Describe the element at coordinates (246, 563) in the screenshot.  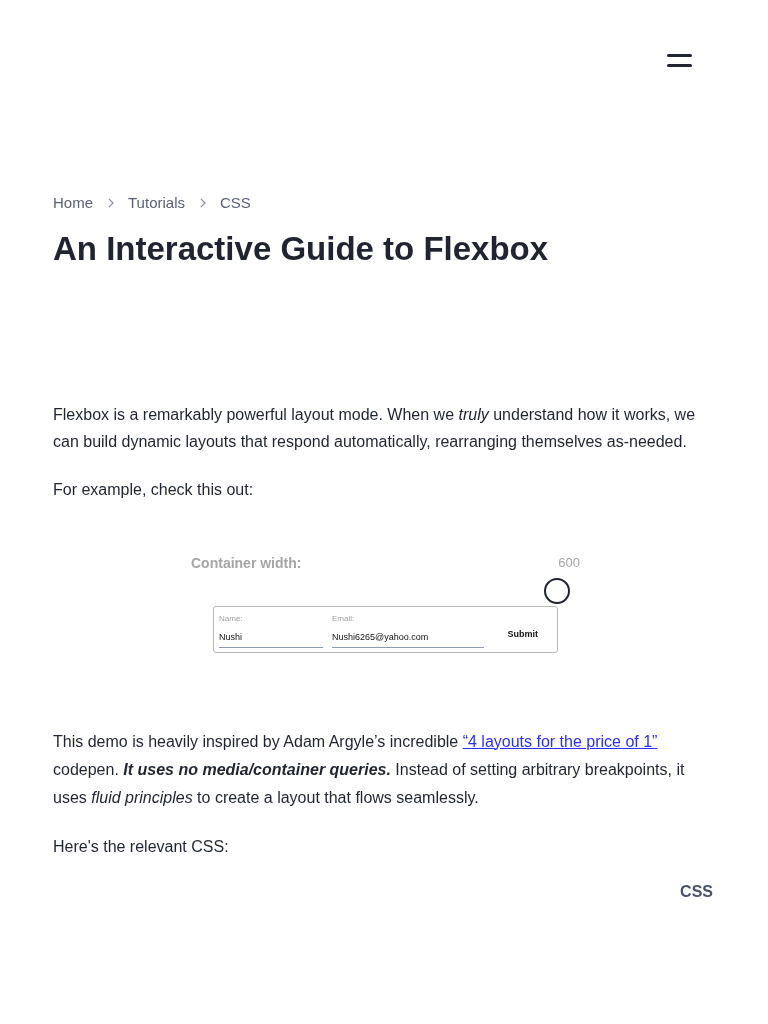
I see `slider-label: Container width:` at that location.